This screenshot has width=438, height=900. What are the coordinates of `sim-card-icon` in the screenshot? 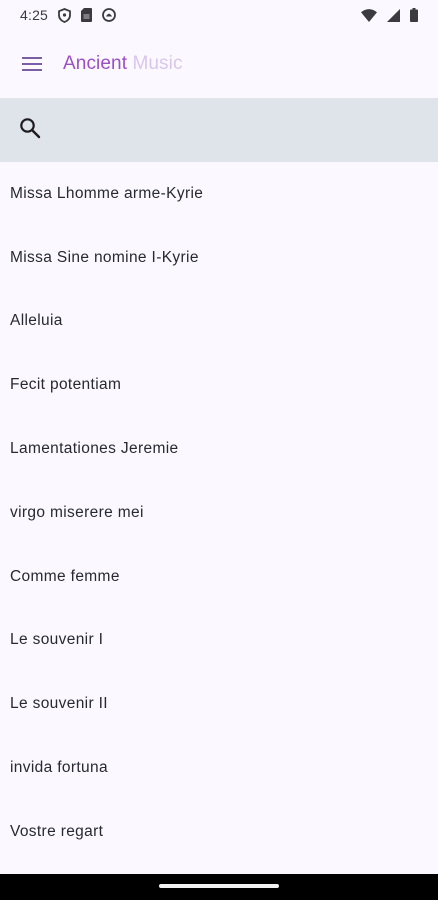 It's located at (87, 15).